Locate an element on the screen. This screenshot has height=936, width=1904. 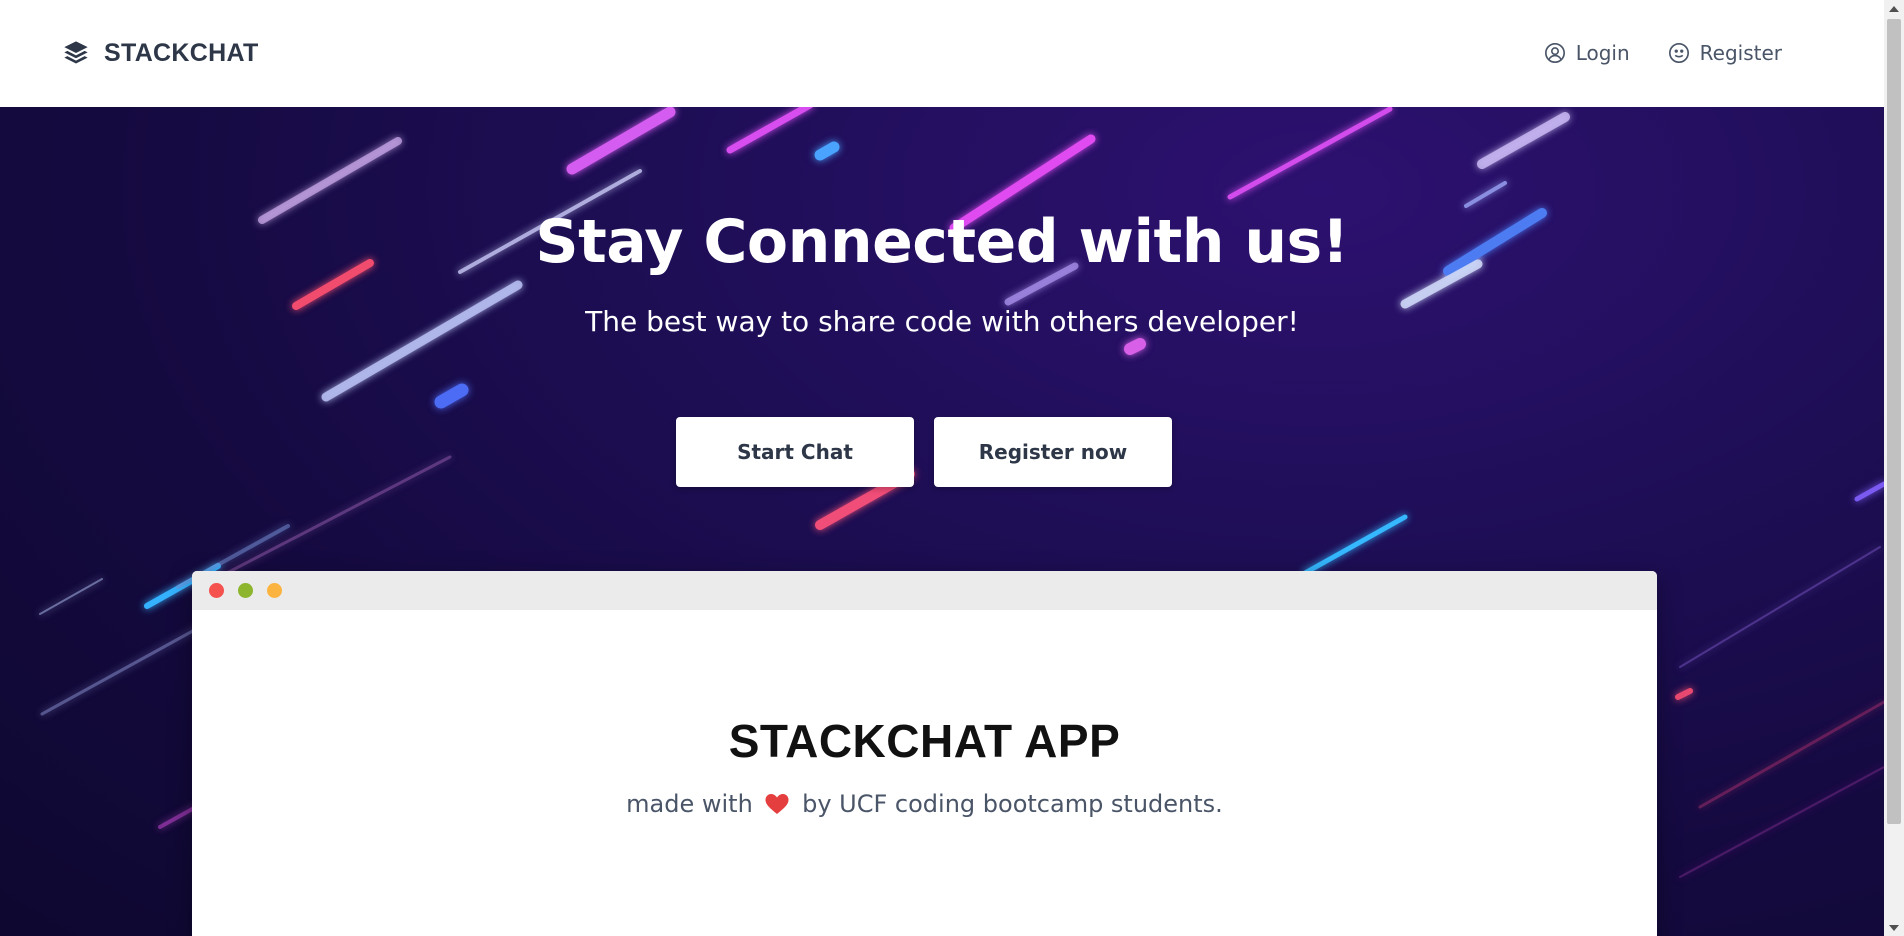
vertical-scrollbar is located at coordinates (1894, 468).